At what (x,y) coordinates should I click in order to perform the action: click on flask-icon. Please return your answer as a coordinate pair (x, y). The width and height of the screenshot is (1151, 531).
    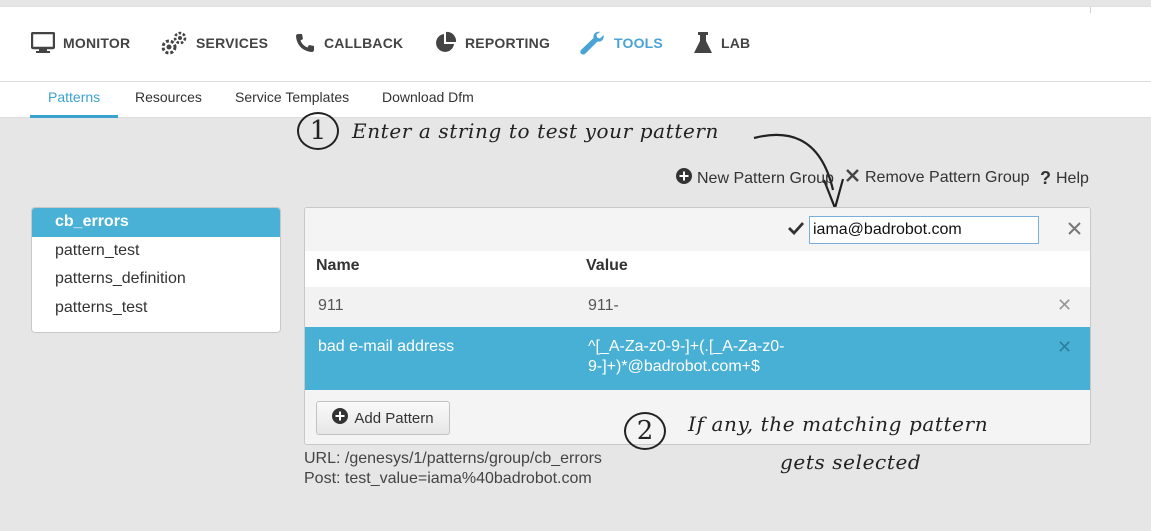
    Looking at the image, I should click on (703, 43).